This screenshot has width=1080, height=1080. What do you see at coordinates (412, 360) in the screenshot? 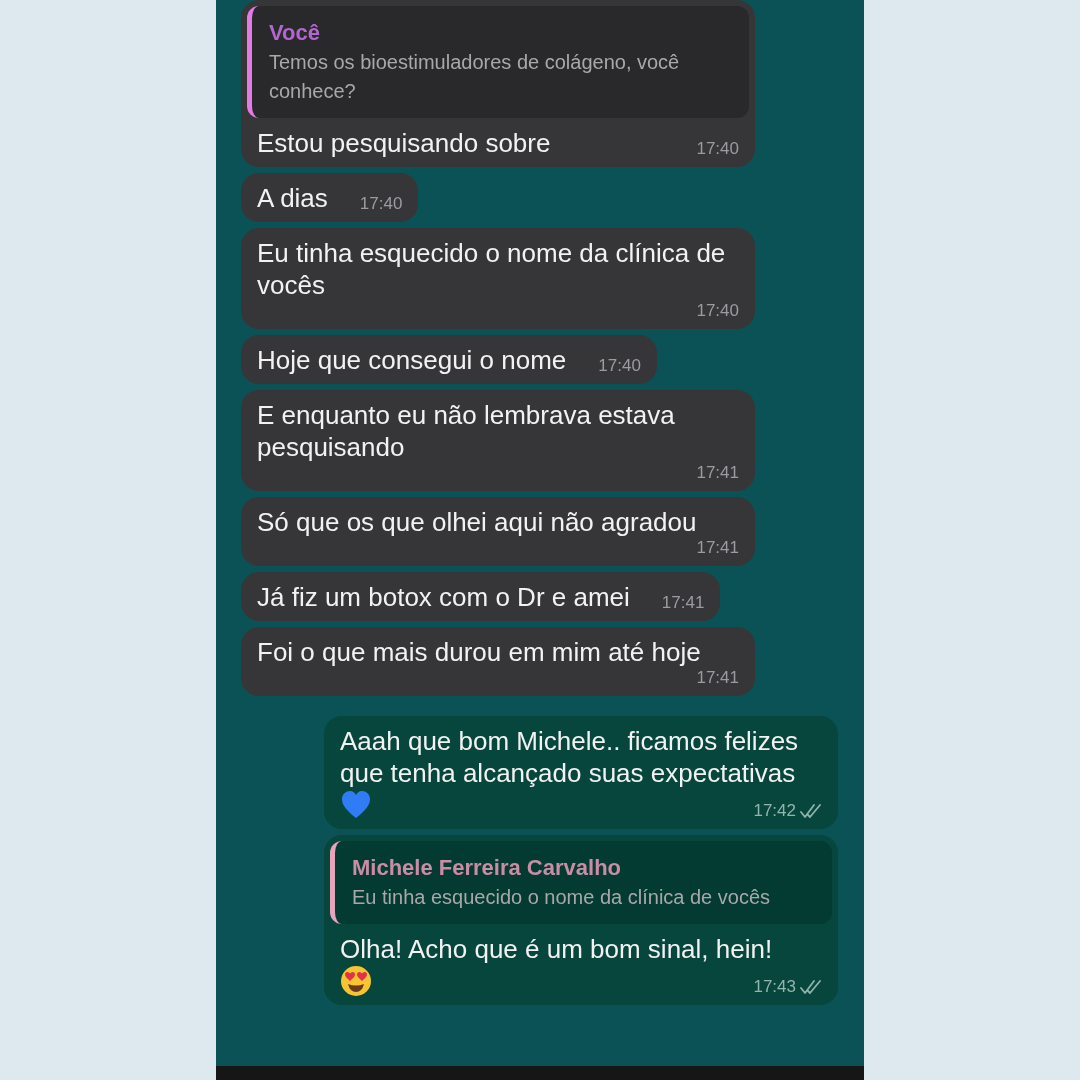
I see `message-text: Hoje que consegui o nome` at bounding box center [412, 360].